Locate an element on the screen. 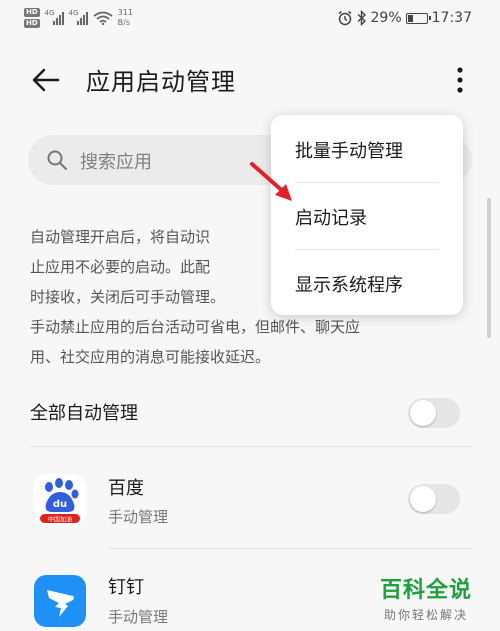 The image size is (500, 631). overflow-menu: 批量手动管理 启动记录 显示系统程序 is located at coordinates (367, 215).